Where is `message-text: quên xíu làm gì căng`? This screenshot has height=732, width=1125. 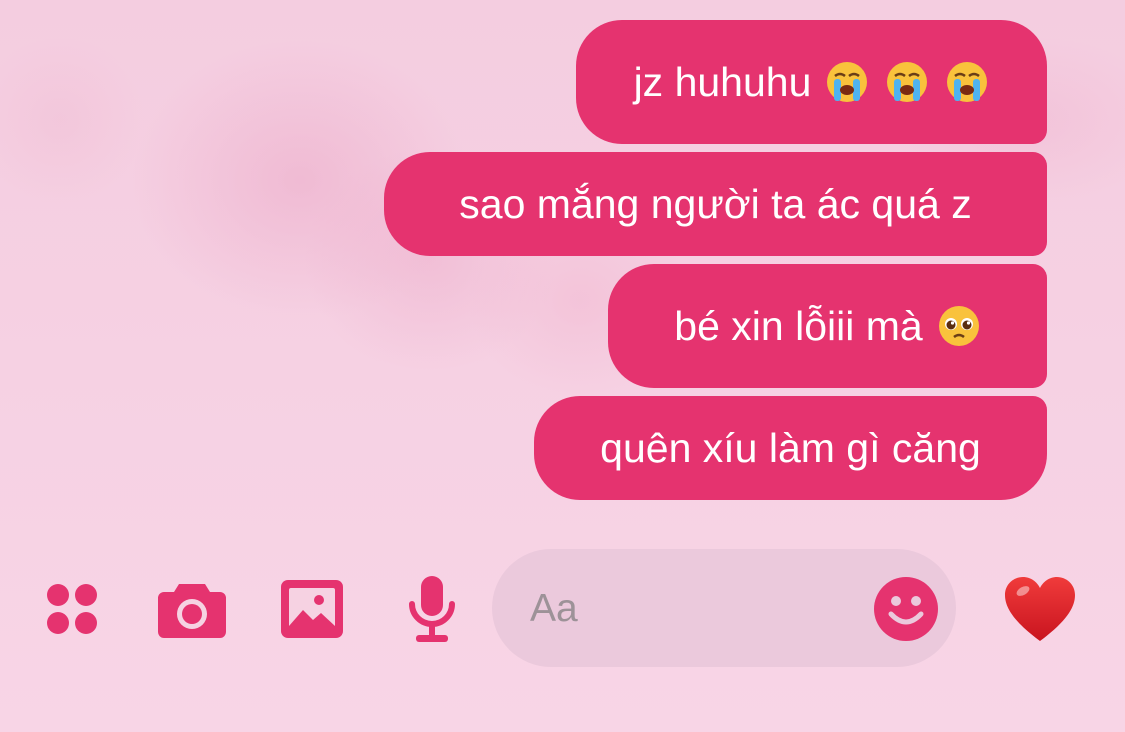
message-text: quên xíu làm gì căng is located at coordinates (790, 447).